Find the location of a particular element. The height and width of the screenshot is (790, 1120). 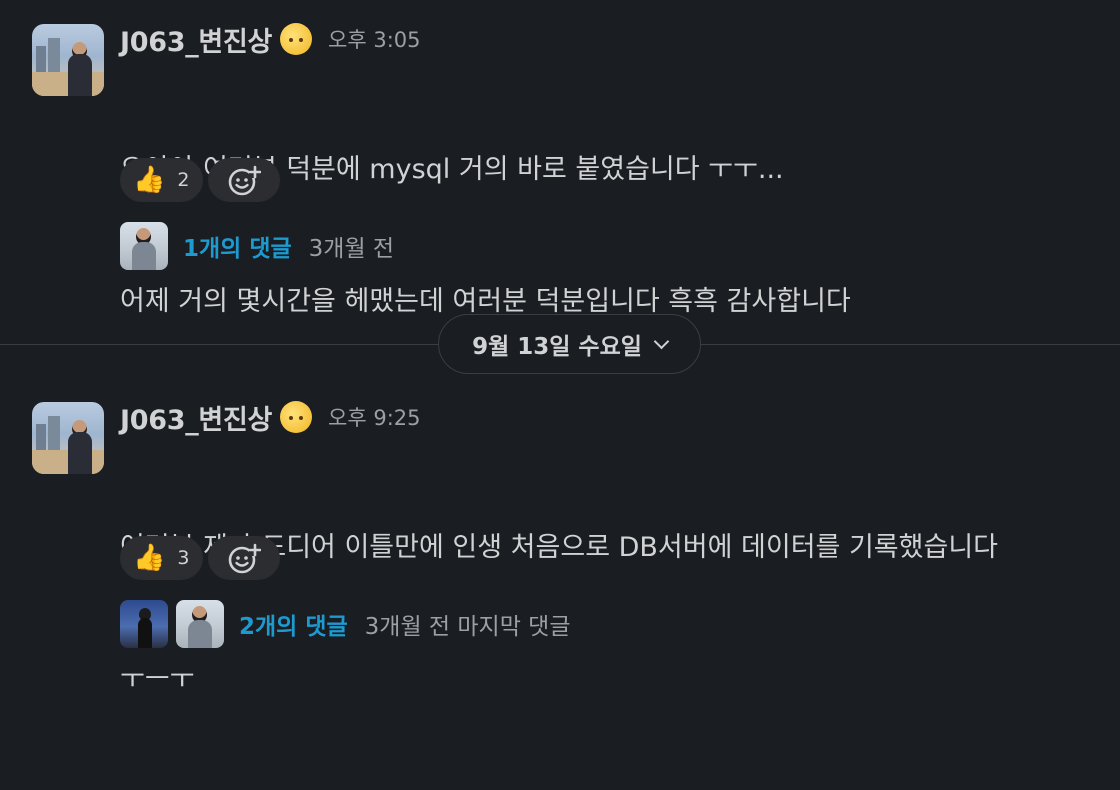

thread-replies: 2개의 댓글 3개월 전 마지막 댓글 is located at coordinates (345, 624).